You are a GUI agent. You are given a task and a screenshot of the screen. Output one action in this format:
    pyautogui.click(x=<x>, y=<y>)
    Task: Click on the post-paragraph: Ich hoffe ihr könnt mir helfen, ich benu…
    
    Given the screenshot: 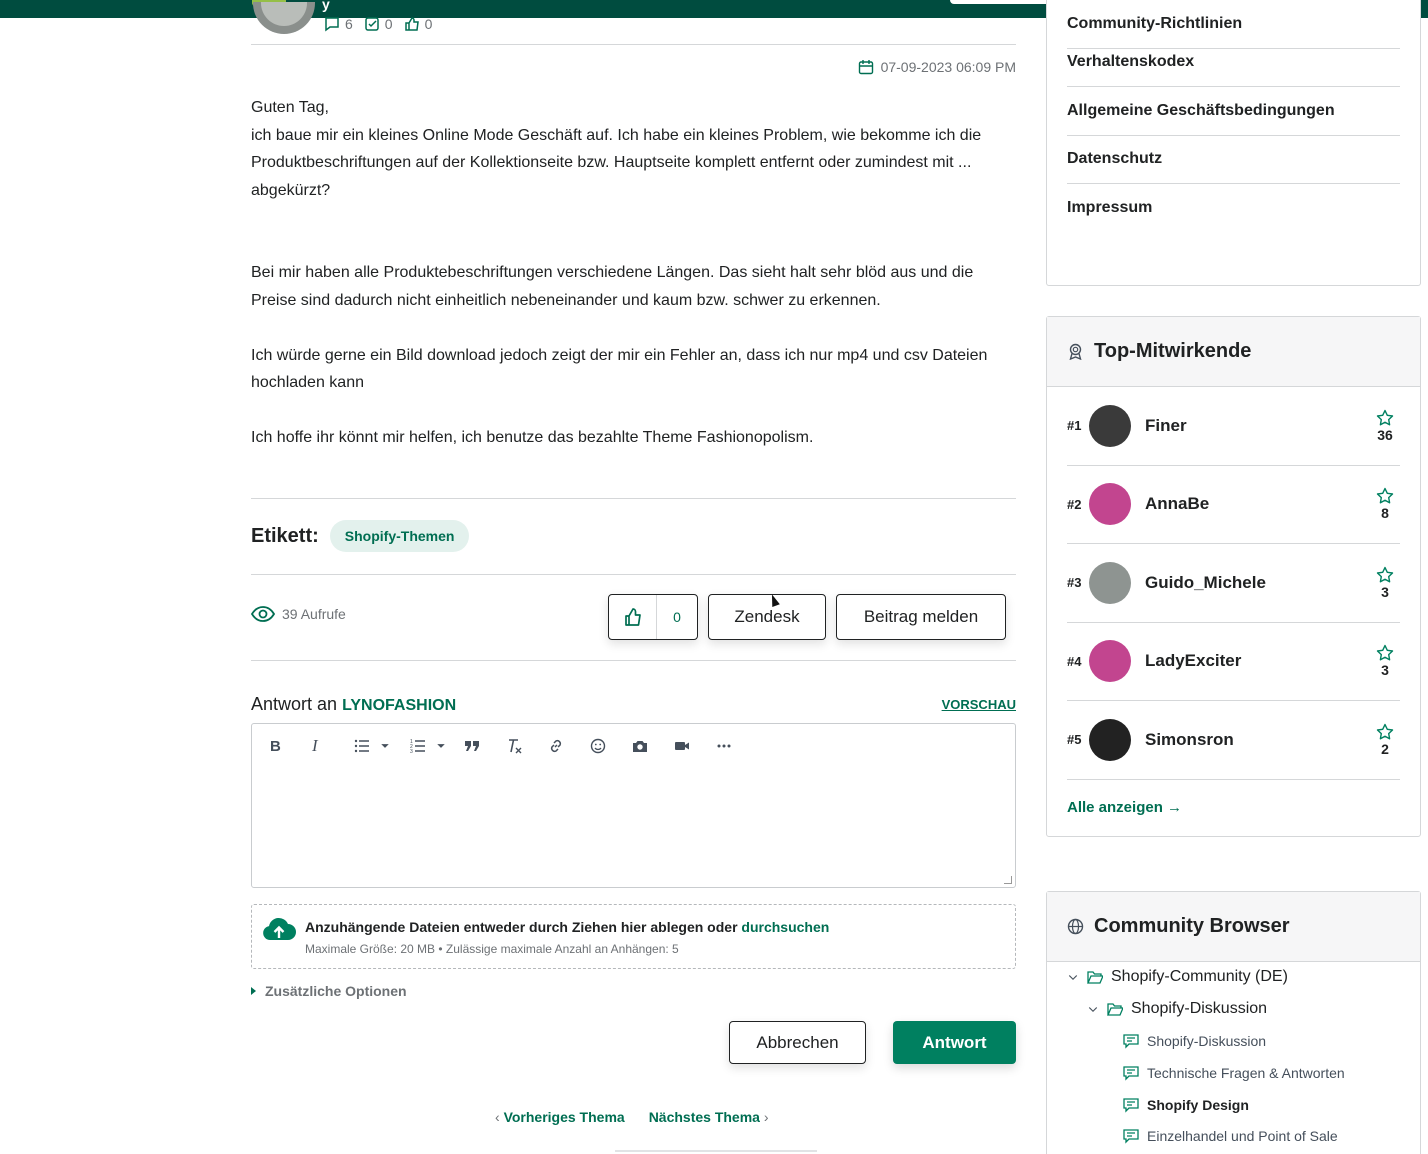 What is the action you would take?
    pyautogui.click(x=532, y=437)
    